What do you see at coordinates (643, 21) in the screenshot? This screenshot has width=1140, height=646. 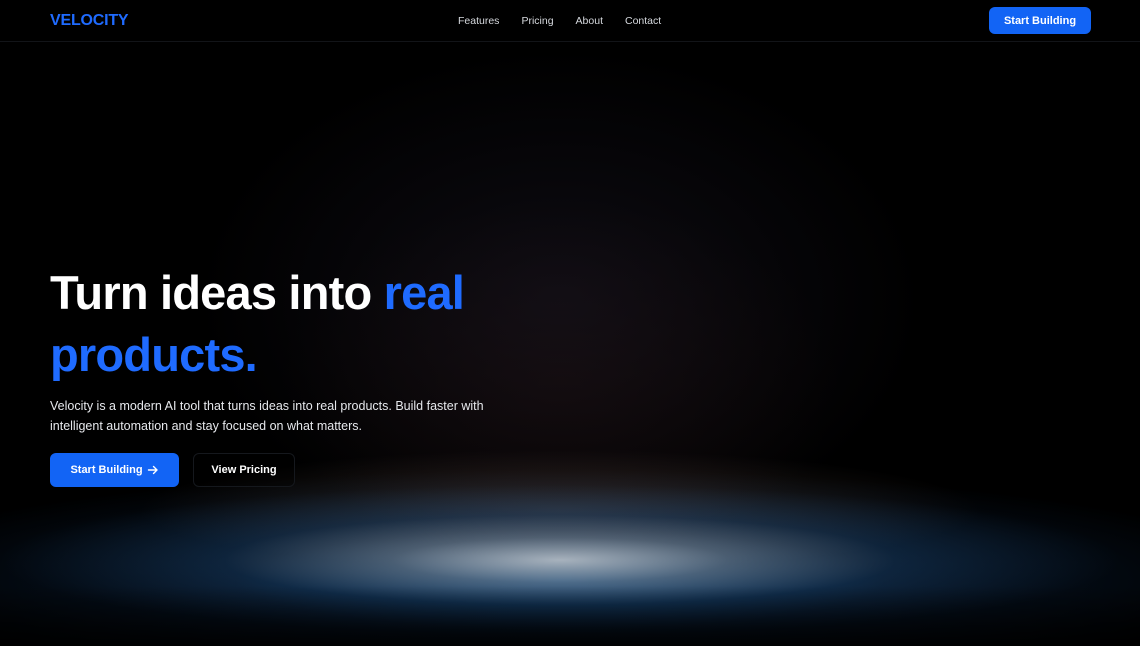 I see `nav-link-contact: Contact` at bounding box center [643, 21].